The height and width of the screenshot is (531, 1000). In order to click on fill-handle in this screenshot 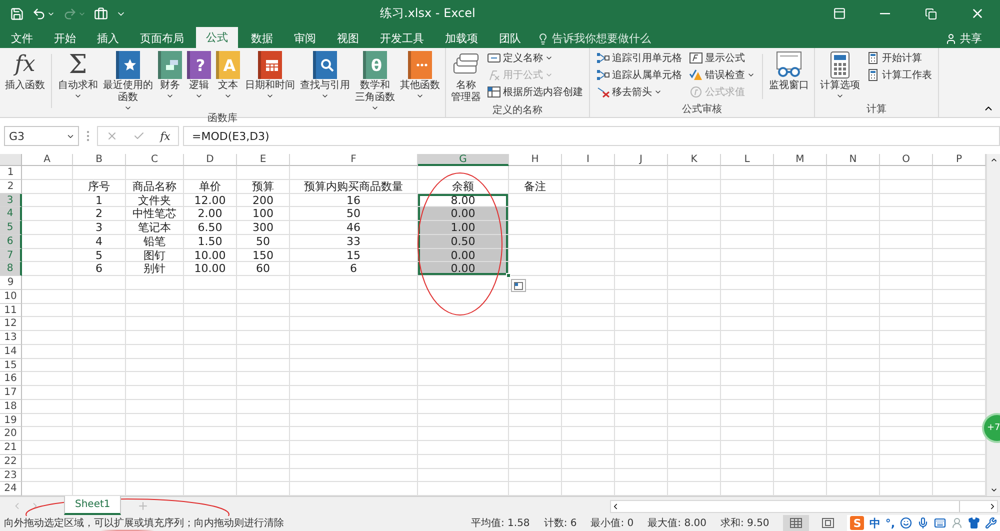, I will do `click(508, 275)`.